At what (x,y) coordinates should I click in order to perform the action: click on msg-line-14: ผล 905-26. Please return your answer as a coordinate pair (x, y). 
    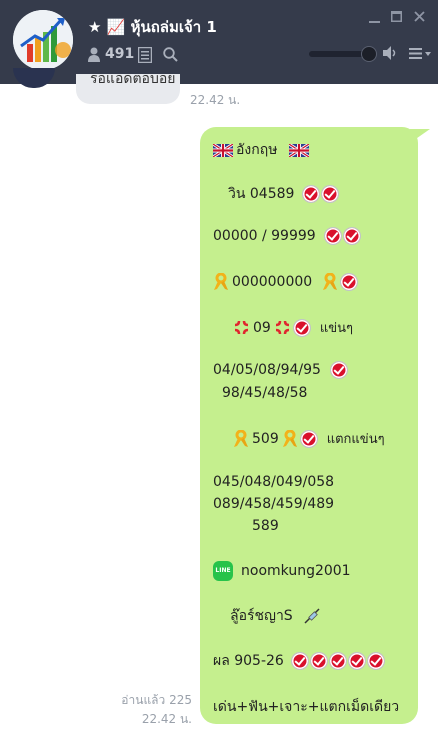
    Looking at the image, I should click on (298, 661).